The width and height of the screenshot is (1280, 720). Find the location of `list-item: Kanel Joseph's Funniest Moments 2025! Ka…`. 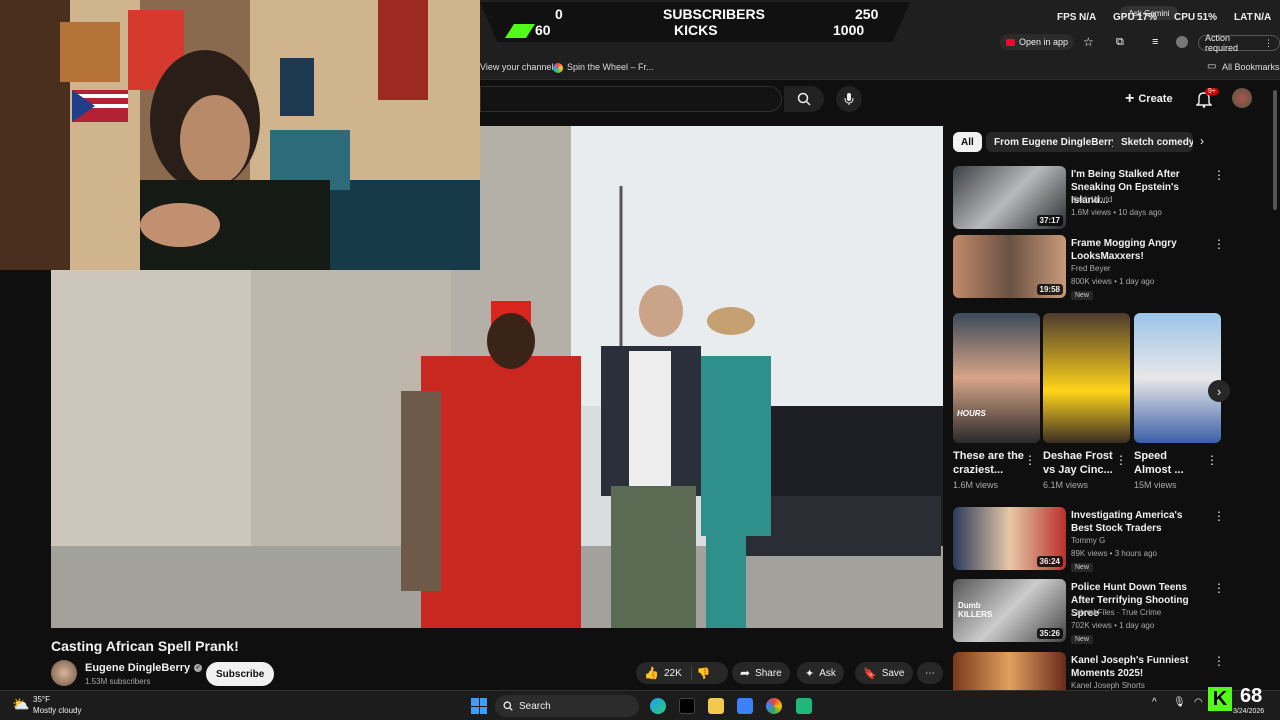

list-item: Kanel Joseph's Funniest Moments 2025! Ka… is located at coordinates (1103, 671).